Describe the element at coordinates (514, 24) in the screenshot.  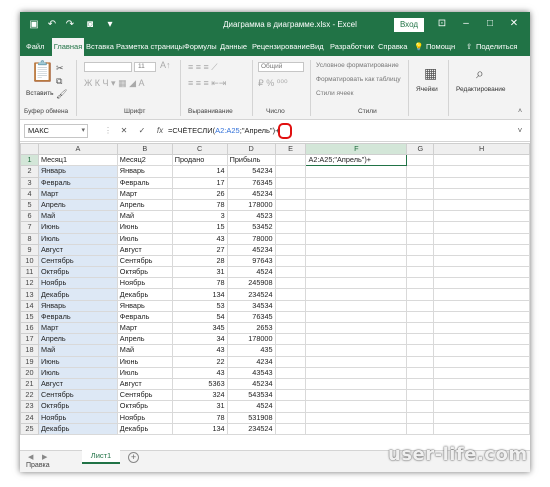
I see `close-icon: ✕` at that location.